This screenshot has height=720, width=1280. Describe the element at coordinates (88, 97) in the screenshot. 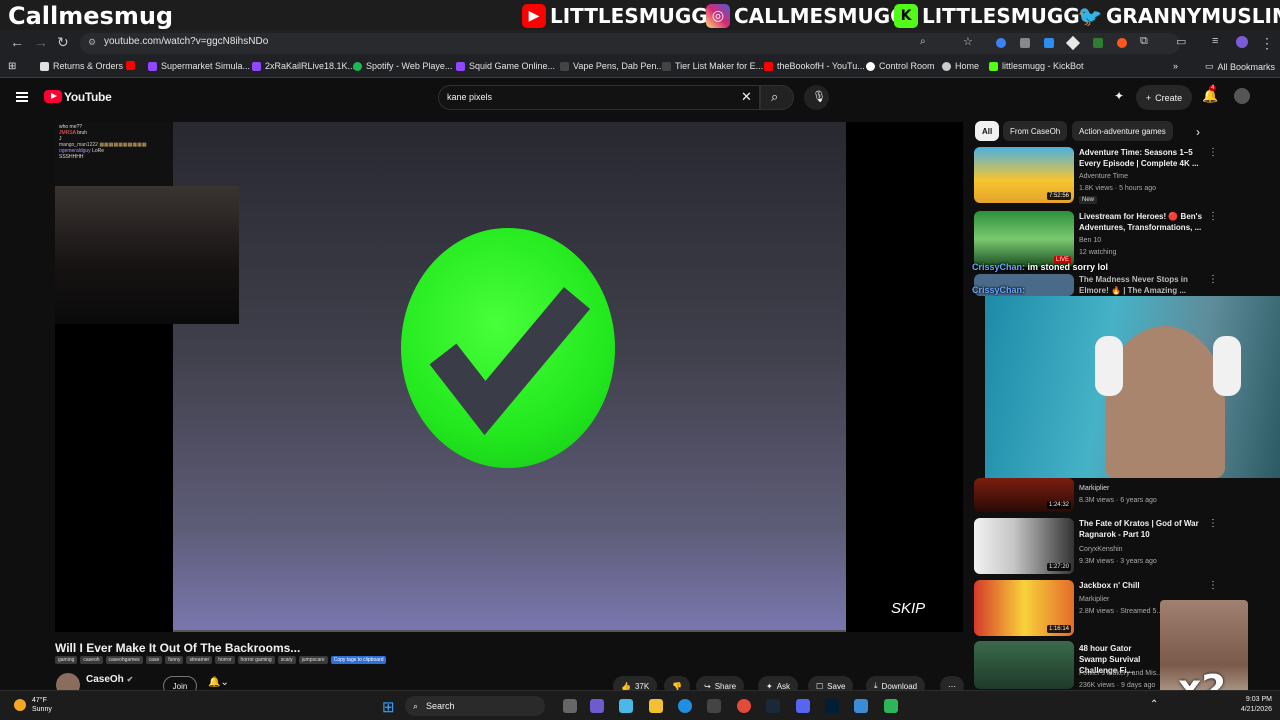

I see `youtube-logo-text: YouTube` at that location.